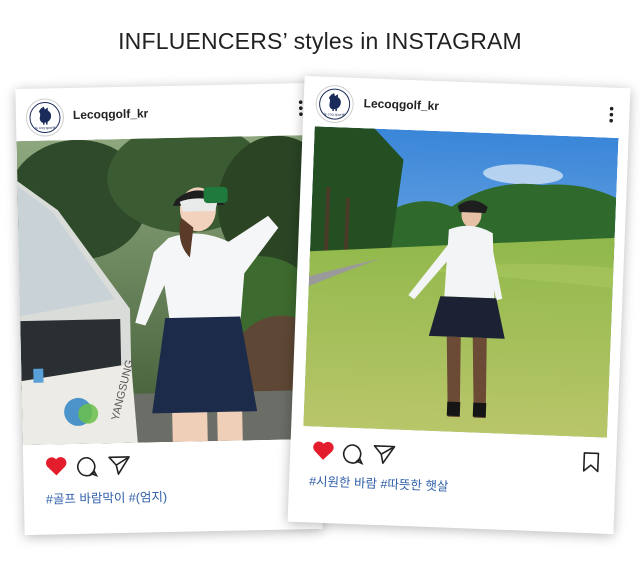 The height and width of the screenshot is (577, 640). Describe the element at coordinates (591, 462) in the screenshot. I see `bookmark-icon` at that location.